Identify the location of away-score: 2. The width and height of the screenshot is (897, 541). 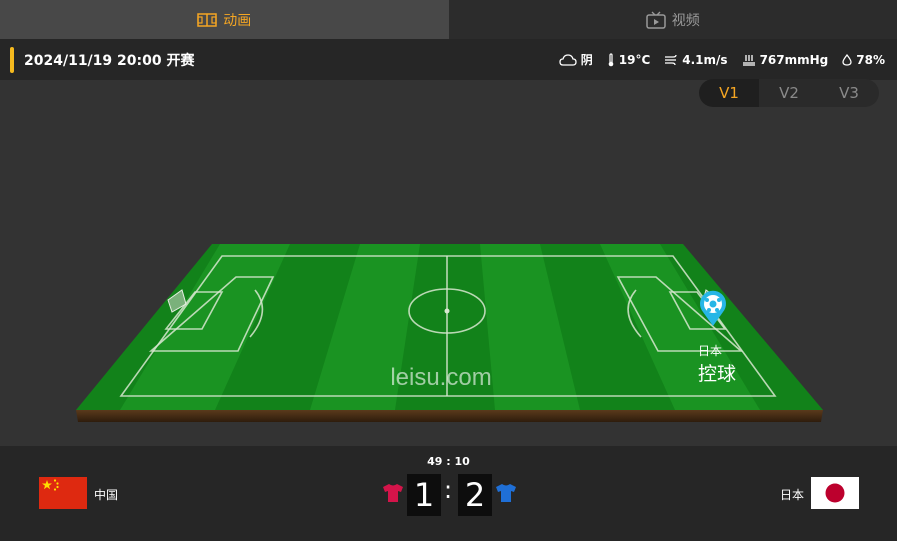
(475, 495).